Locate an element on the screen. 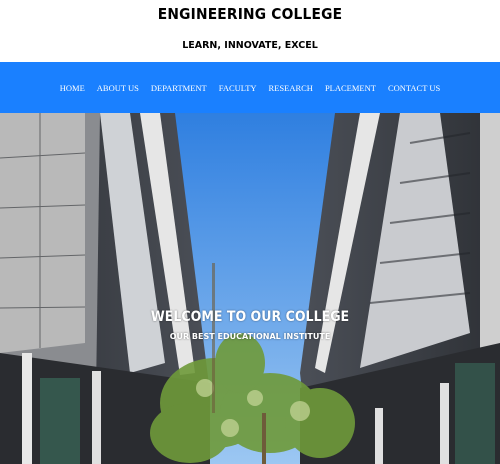 The height and width of the screenshot is (464, 500). nav-item-department: DEPARTMENT is located at coordinates (179, 88).